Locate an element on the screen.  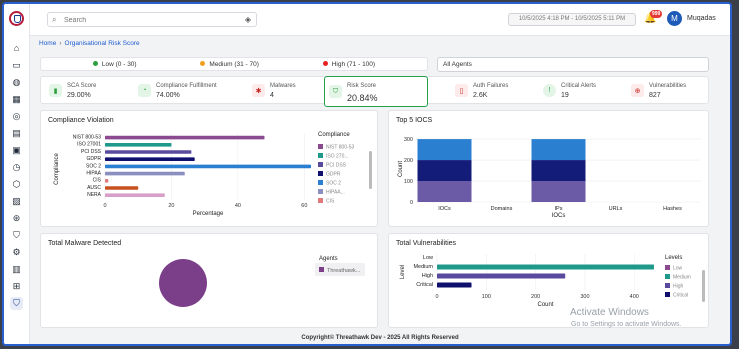
y-tick-label: PCI DSS is located at coordinates (91, 152).